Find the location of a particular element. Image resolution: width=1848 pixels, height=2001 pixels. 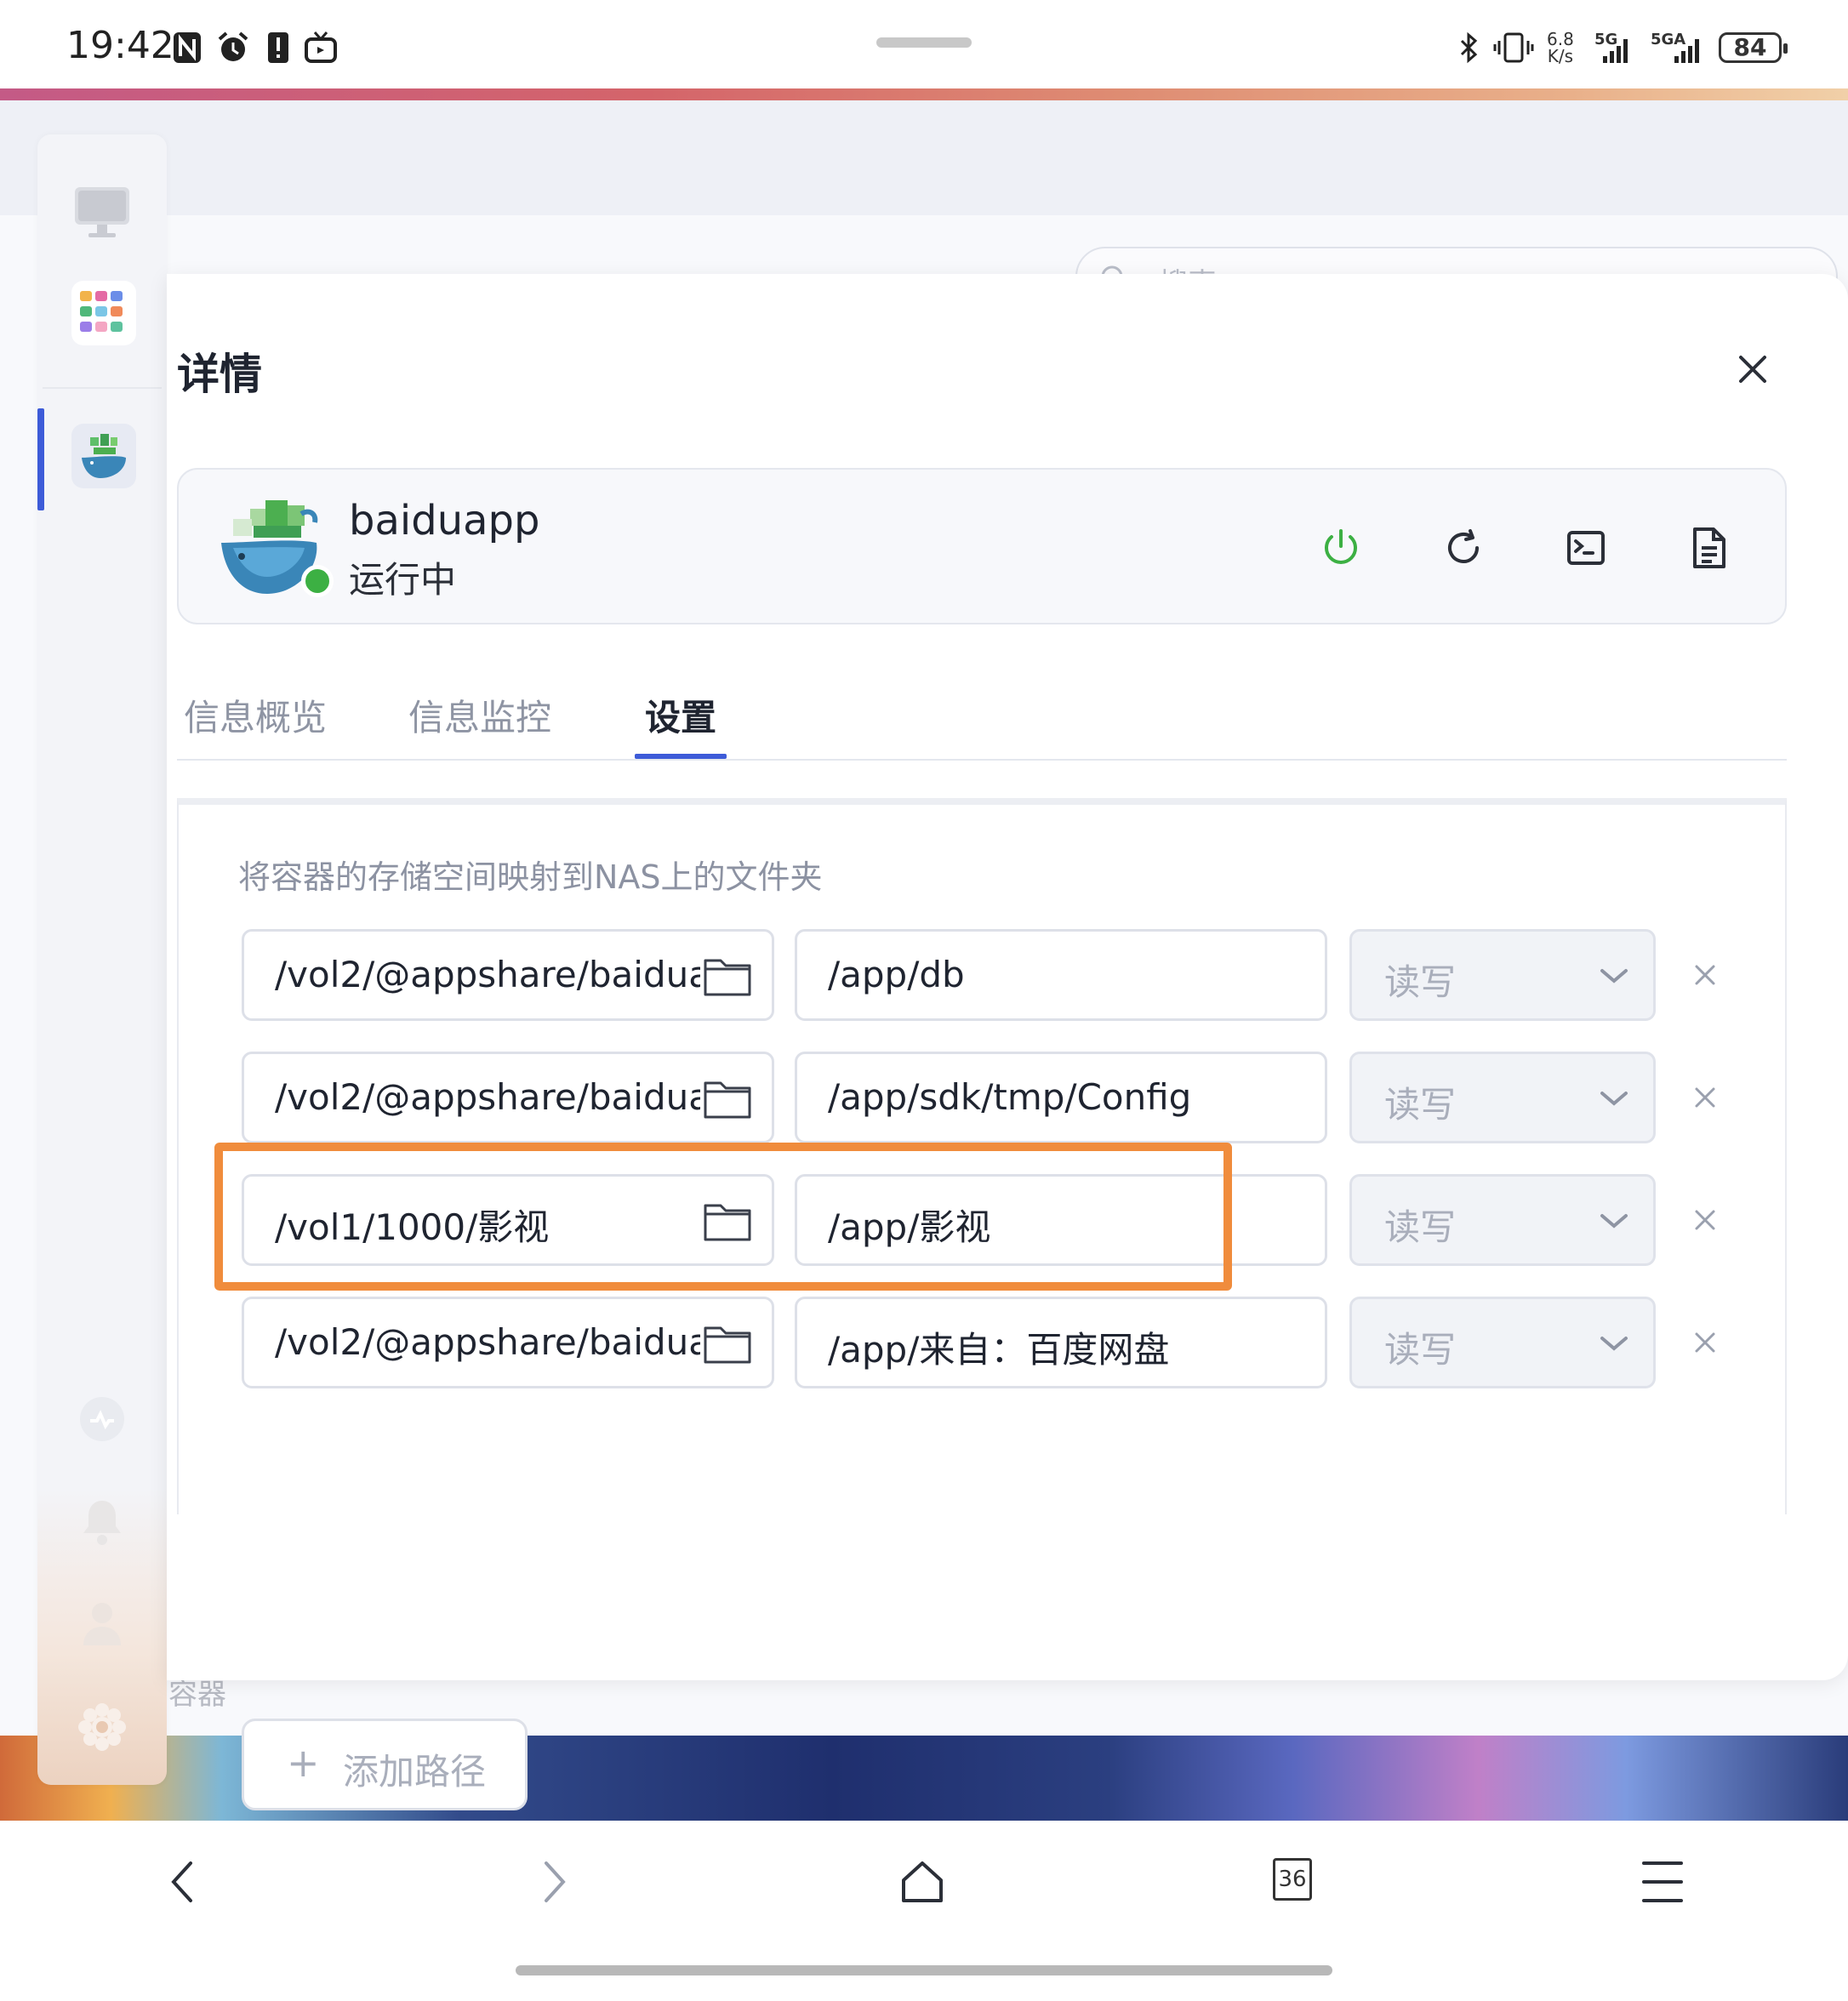

sidebar-divider is located at coordinates (102, 388).